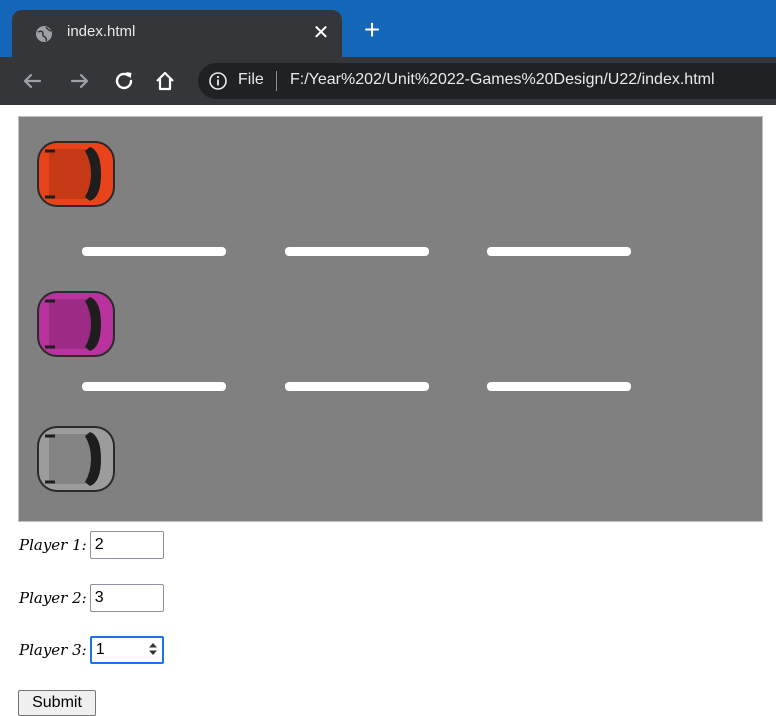 The height and width of the screenshot is (716, 776). I want to click on player-3-number-field, so click(126, 650).